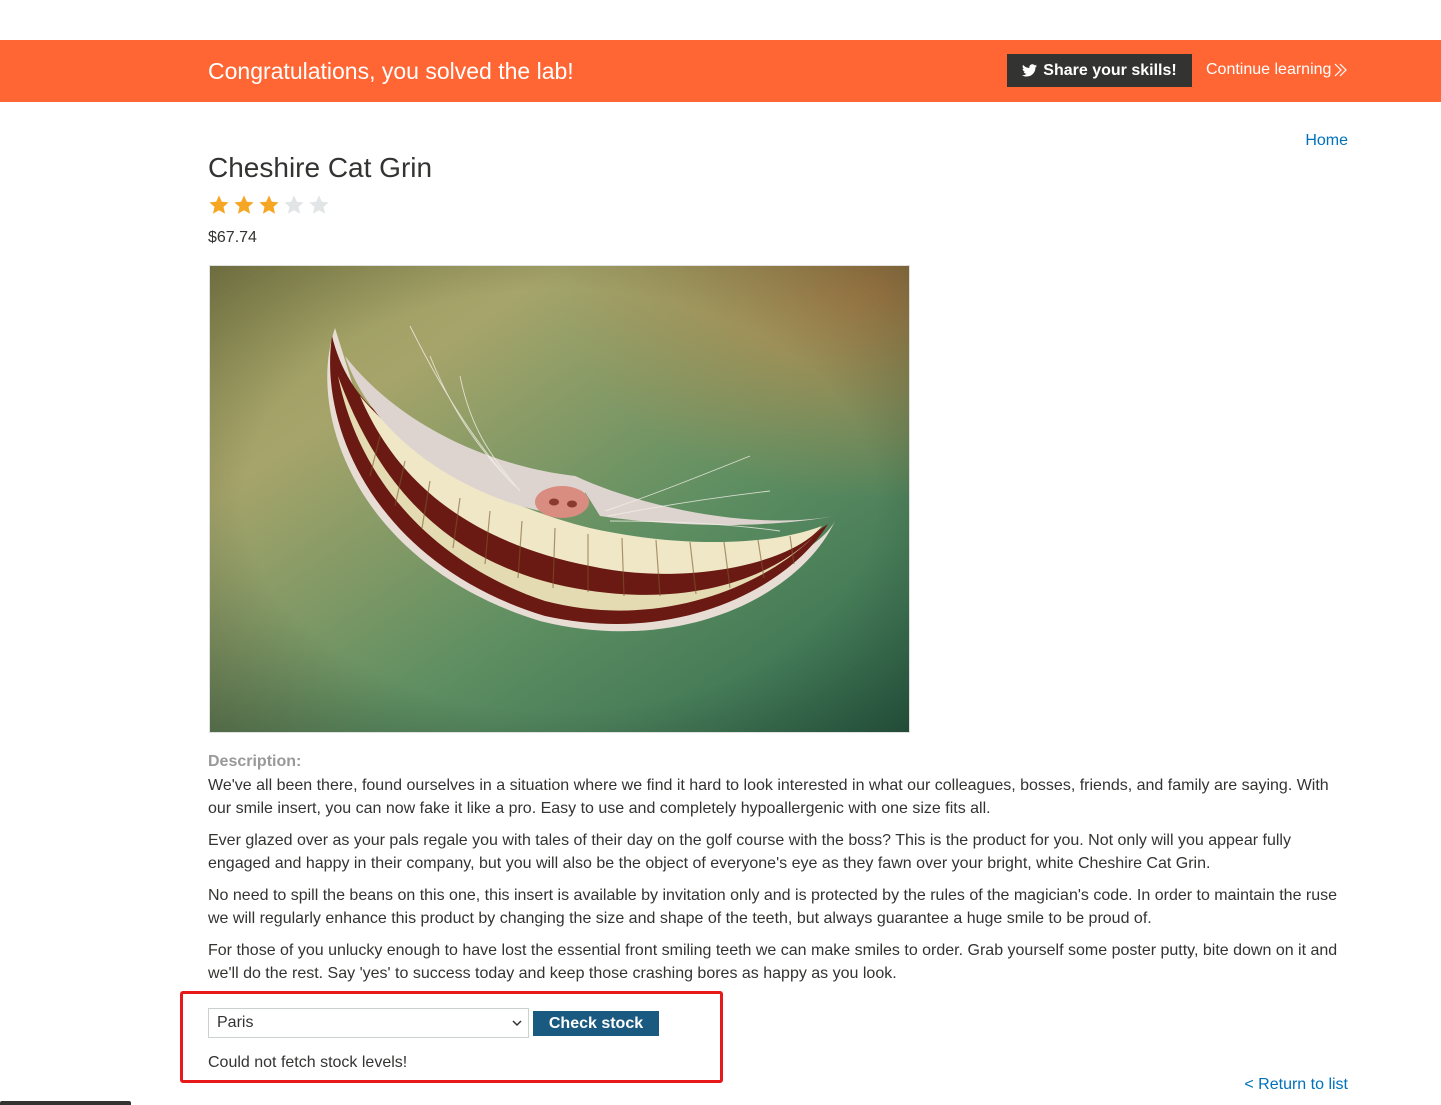  I want to click on home-link: Home, so click(1326, 141).